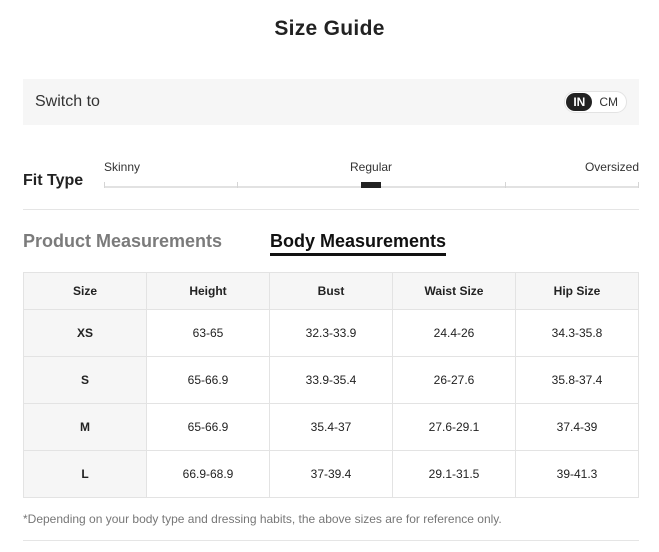 This screenshot has height=552, width=659. I want to click on height-cell: 66.9-68.9, so click(208, 474).